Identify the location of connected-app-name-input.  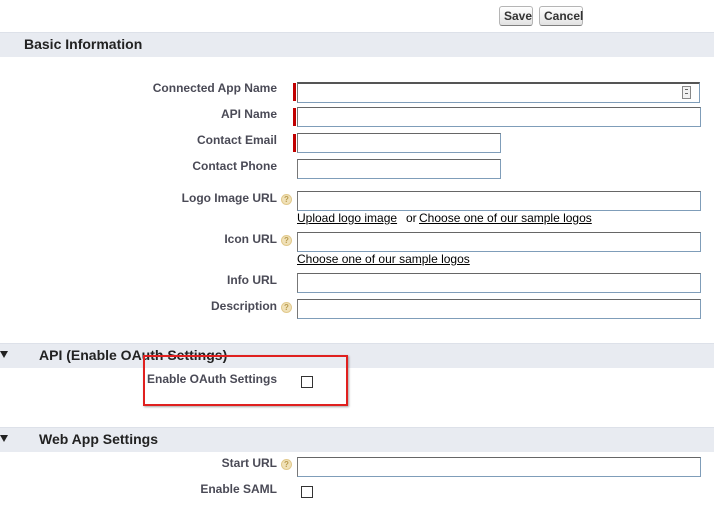
(498, 92).